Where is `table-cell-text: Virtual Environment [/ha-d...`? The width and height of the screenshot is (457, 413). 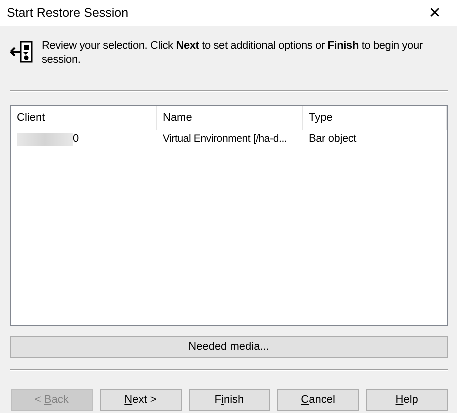 table-cell-text: Virtual Environment [/ha-d... is located at coordinates (225, 139).